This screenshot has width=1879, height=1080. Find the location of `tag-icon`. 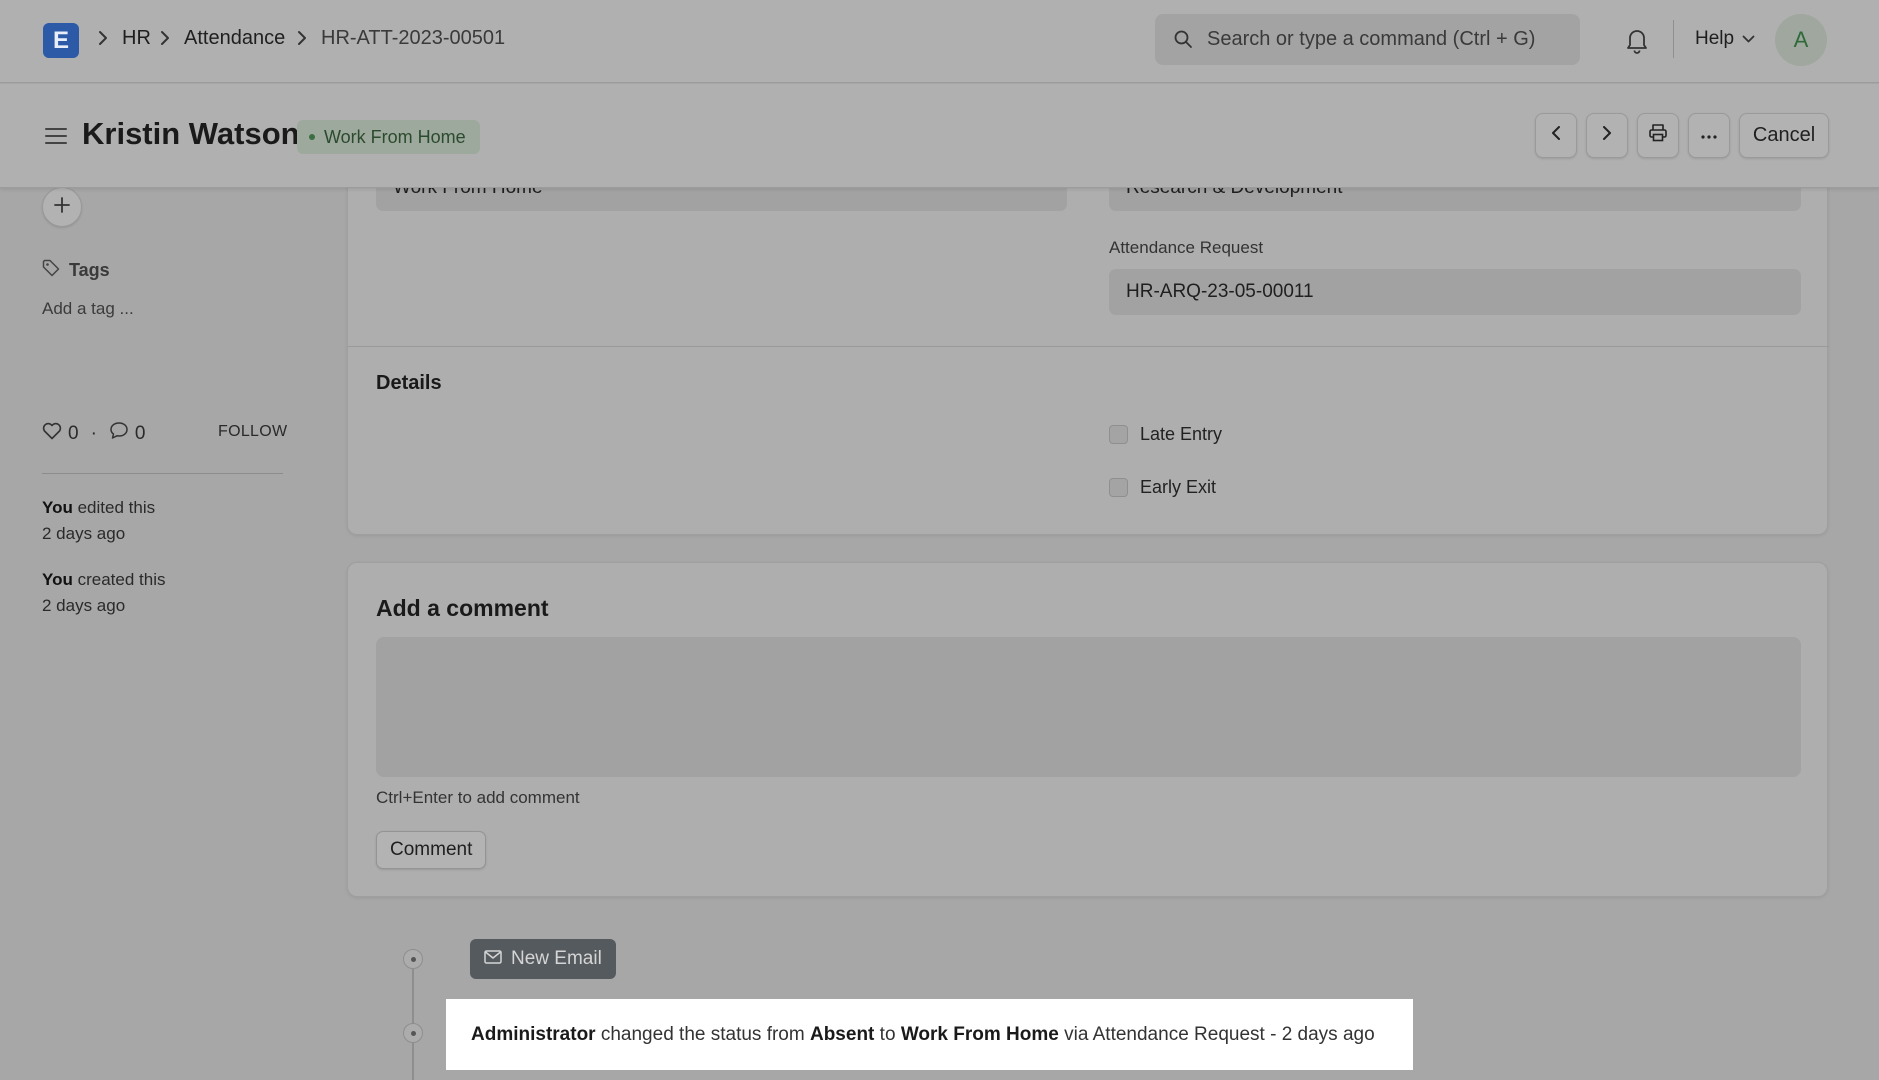

tag-icon is located at coordinates (51, 270).